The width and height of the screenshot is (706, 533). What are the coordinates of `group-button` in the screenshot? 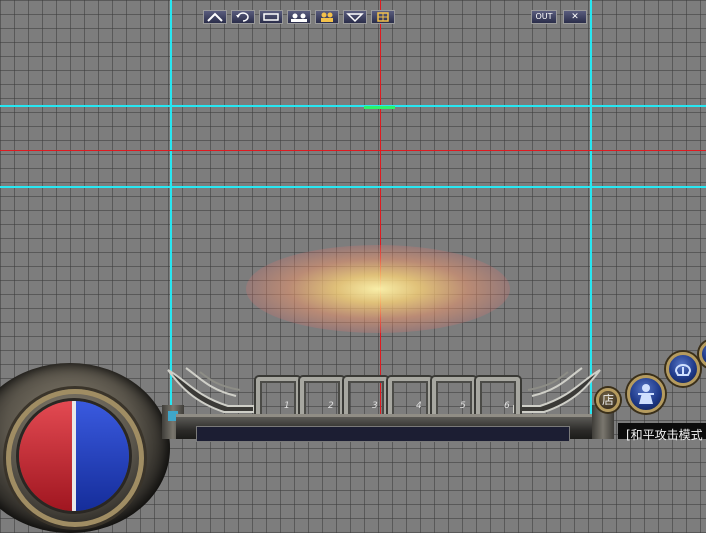 It's located at (299, 17).